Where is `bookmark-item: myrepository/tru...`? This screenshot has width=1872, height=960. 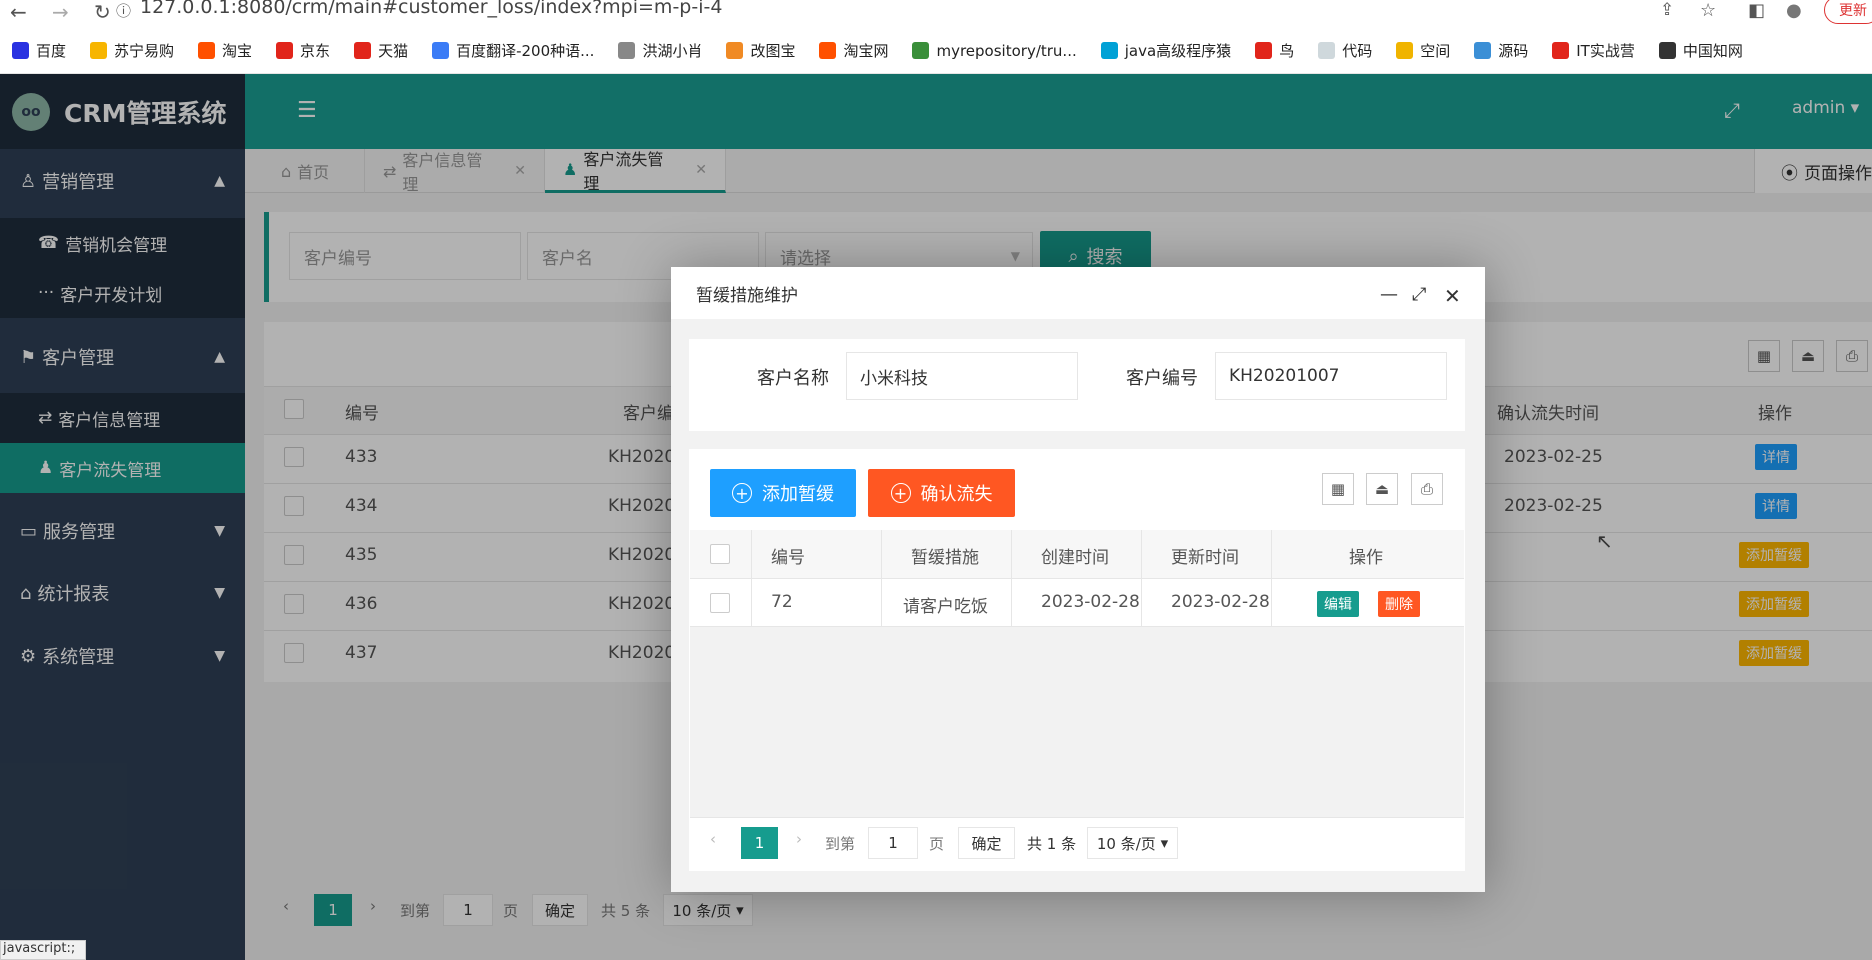 bookmark-item: myrepository/tru... is located at coordinates (994, 50).